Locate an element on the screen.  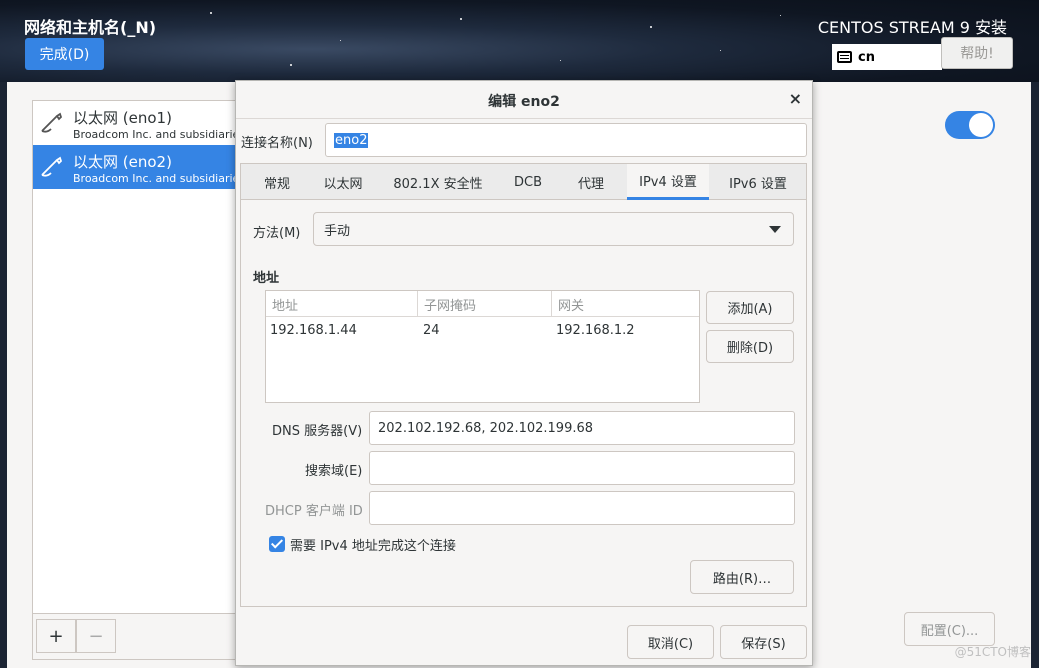
toggle-knob is located at coordinates (981, 125).